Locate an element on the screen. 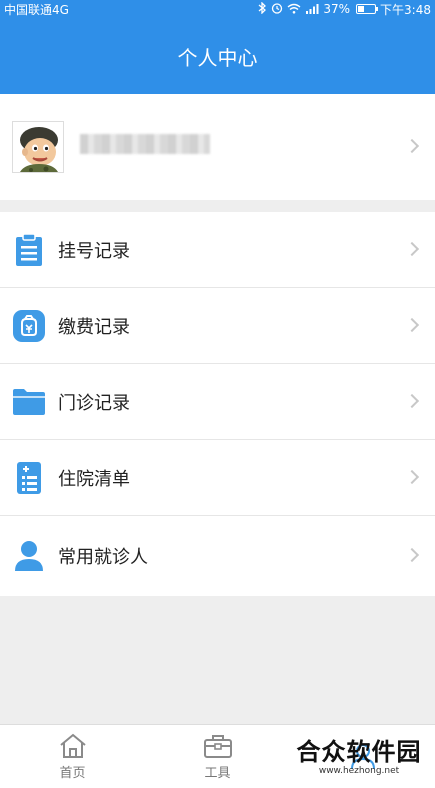 This screenshot has height=788, width=435. menu-item-registration-records: 挂号记录 is located at coordinates (217, 250).